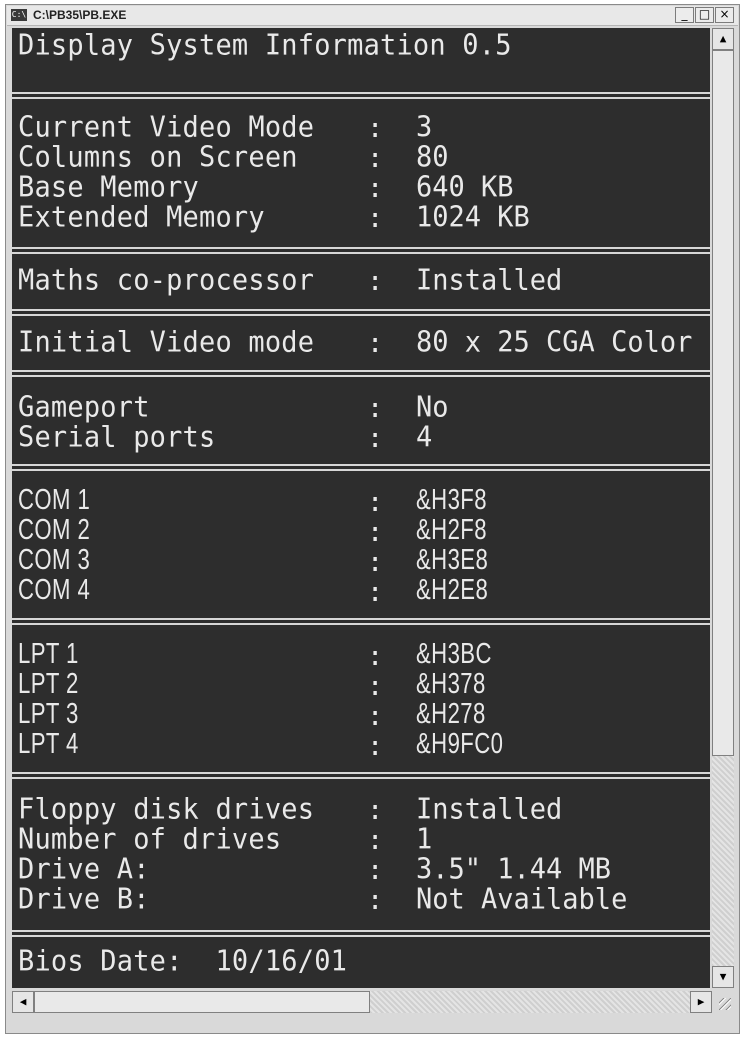 The height and width of the screenshot is (1042, 745). Describe the element at coordinates (166, 342) in the screenshot. I see `initial-video-label: Initial Video mode` at that location.